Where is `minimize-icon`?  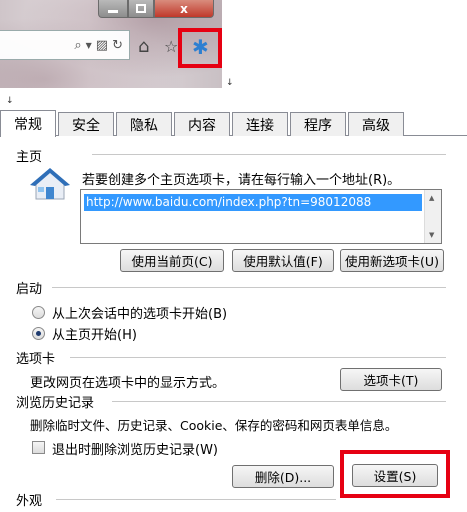
minimize-icon is located at coordinates (113, 11).